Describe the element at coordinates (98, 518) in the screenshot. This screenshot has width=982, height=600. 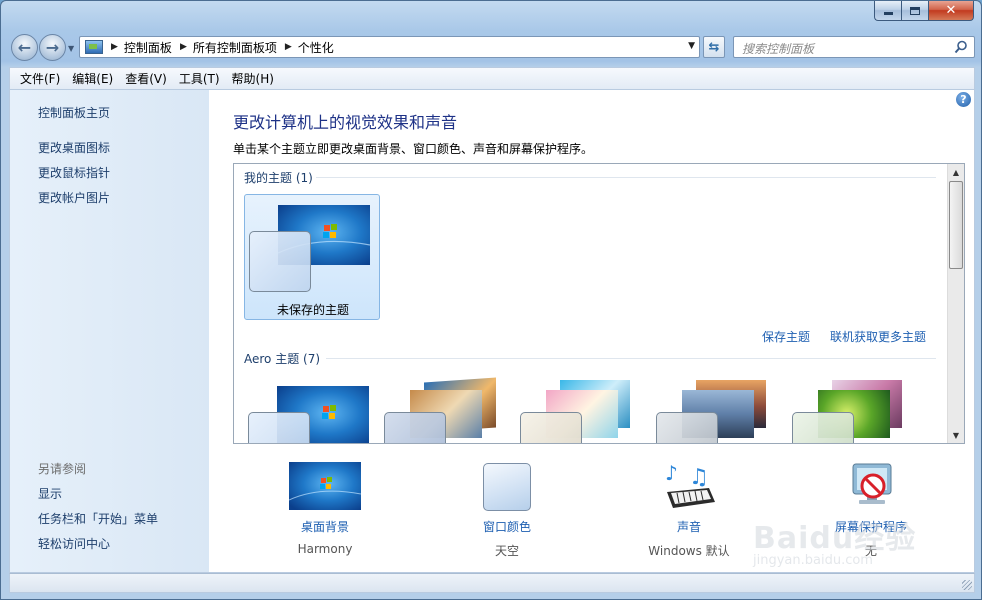
I see `sidebar-taskbar-start-menu: 任务栏和「开始」菜单` at that location.